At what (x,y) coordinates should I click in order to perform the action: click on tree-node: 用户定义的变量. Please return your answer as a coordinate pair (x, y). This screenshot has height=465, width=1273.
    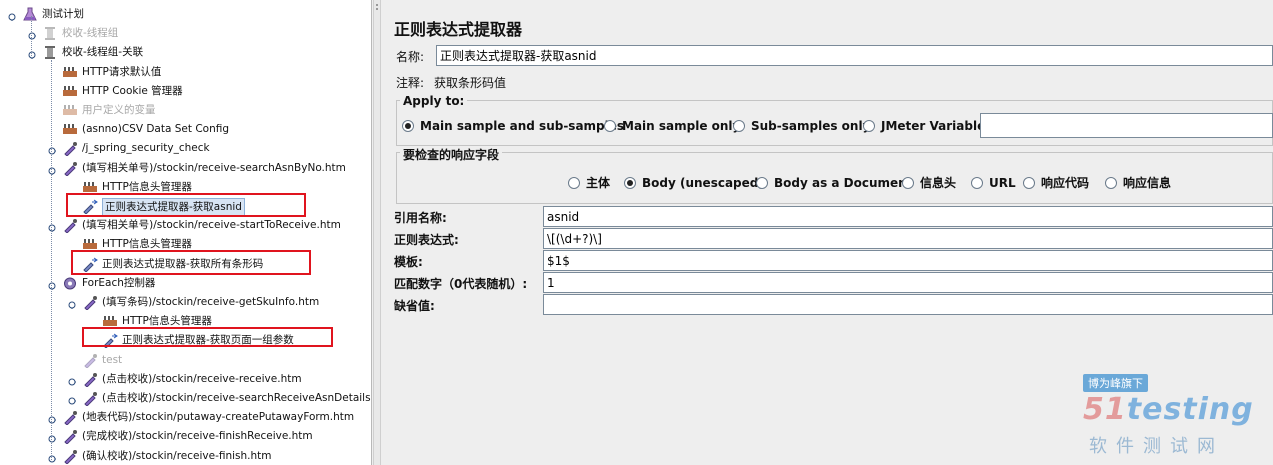
    Looking at the image, I should click on (185, 110).